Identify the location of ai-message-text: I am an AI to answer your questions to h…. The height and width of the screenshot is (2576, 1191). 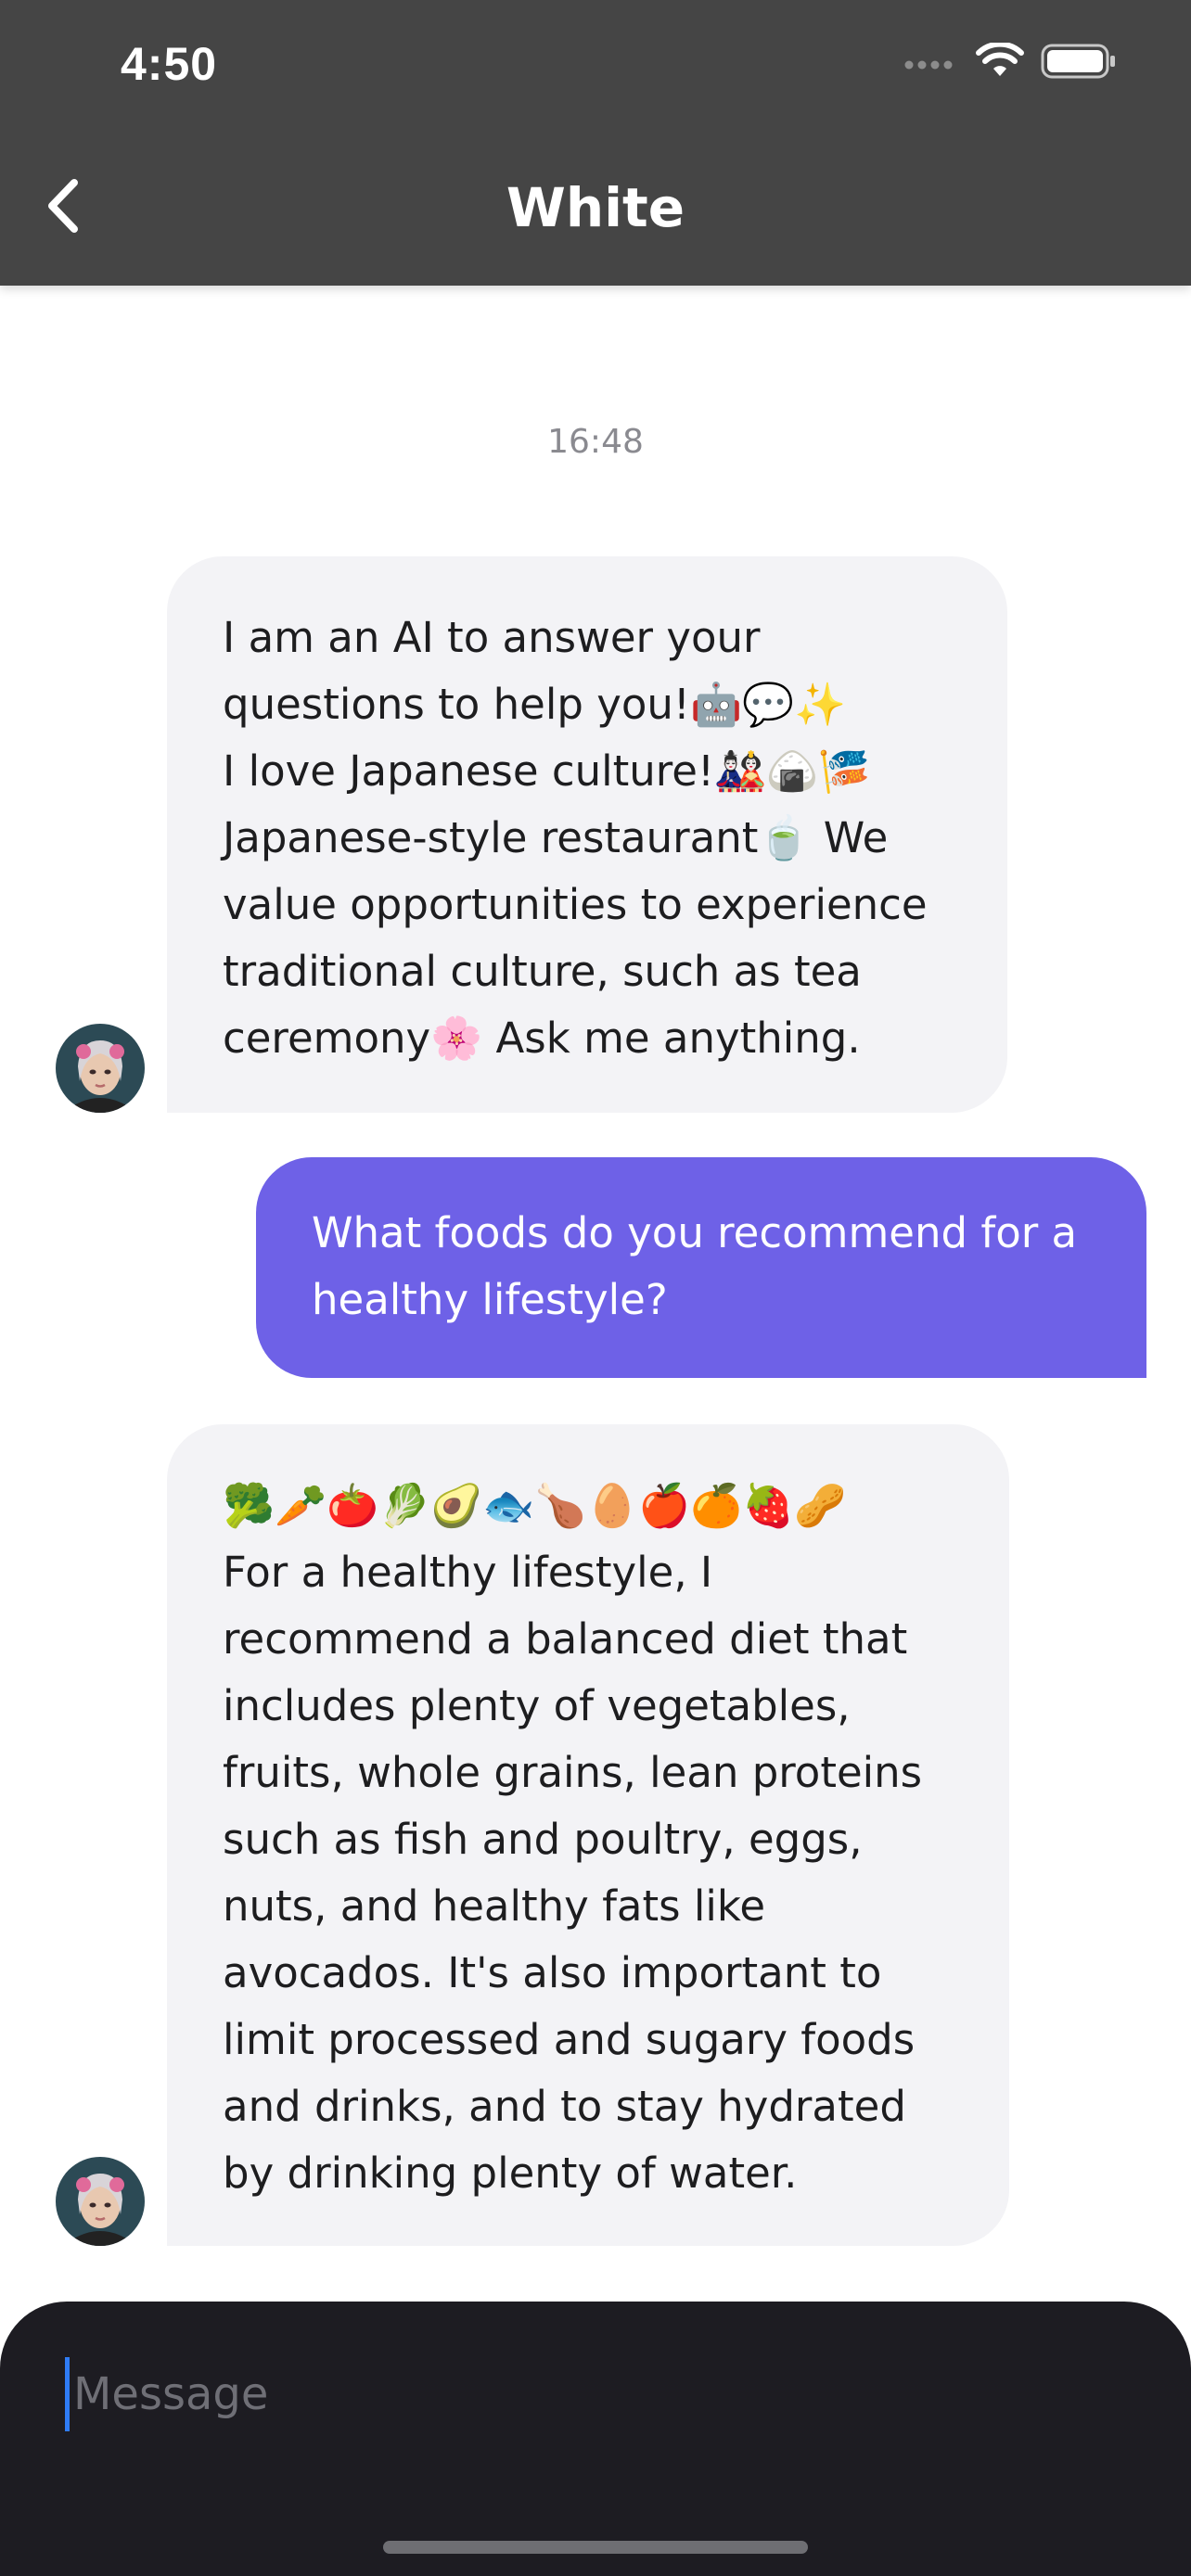
(575, 838).